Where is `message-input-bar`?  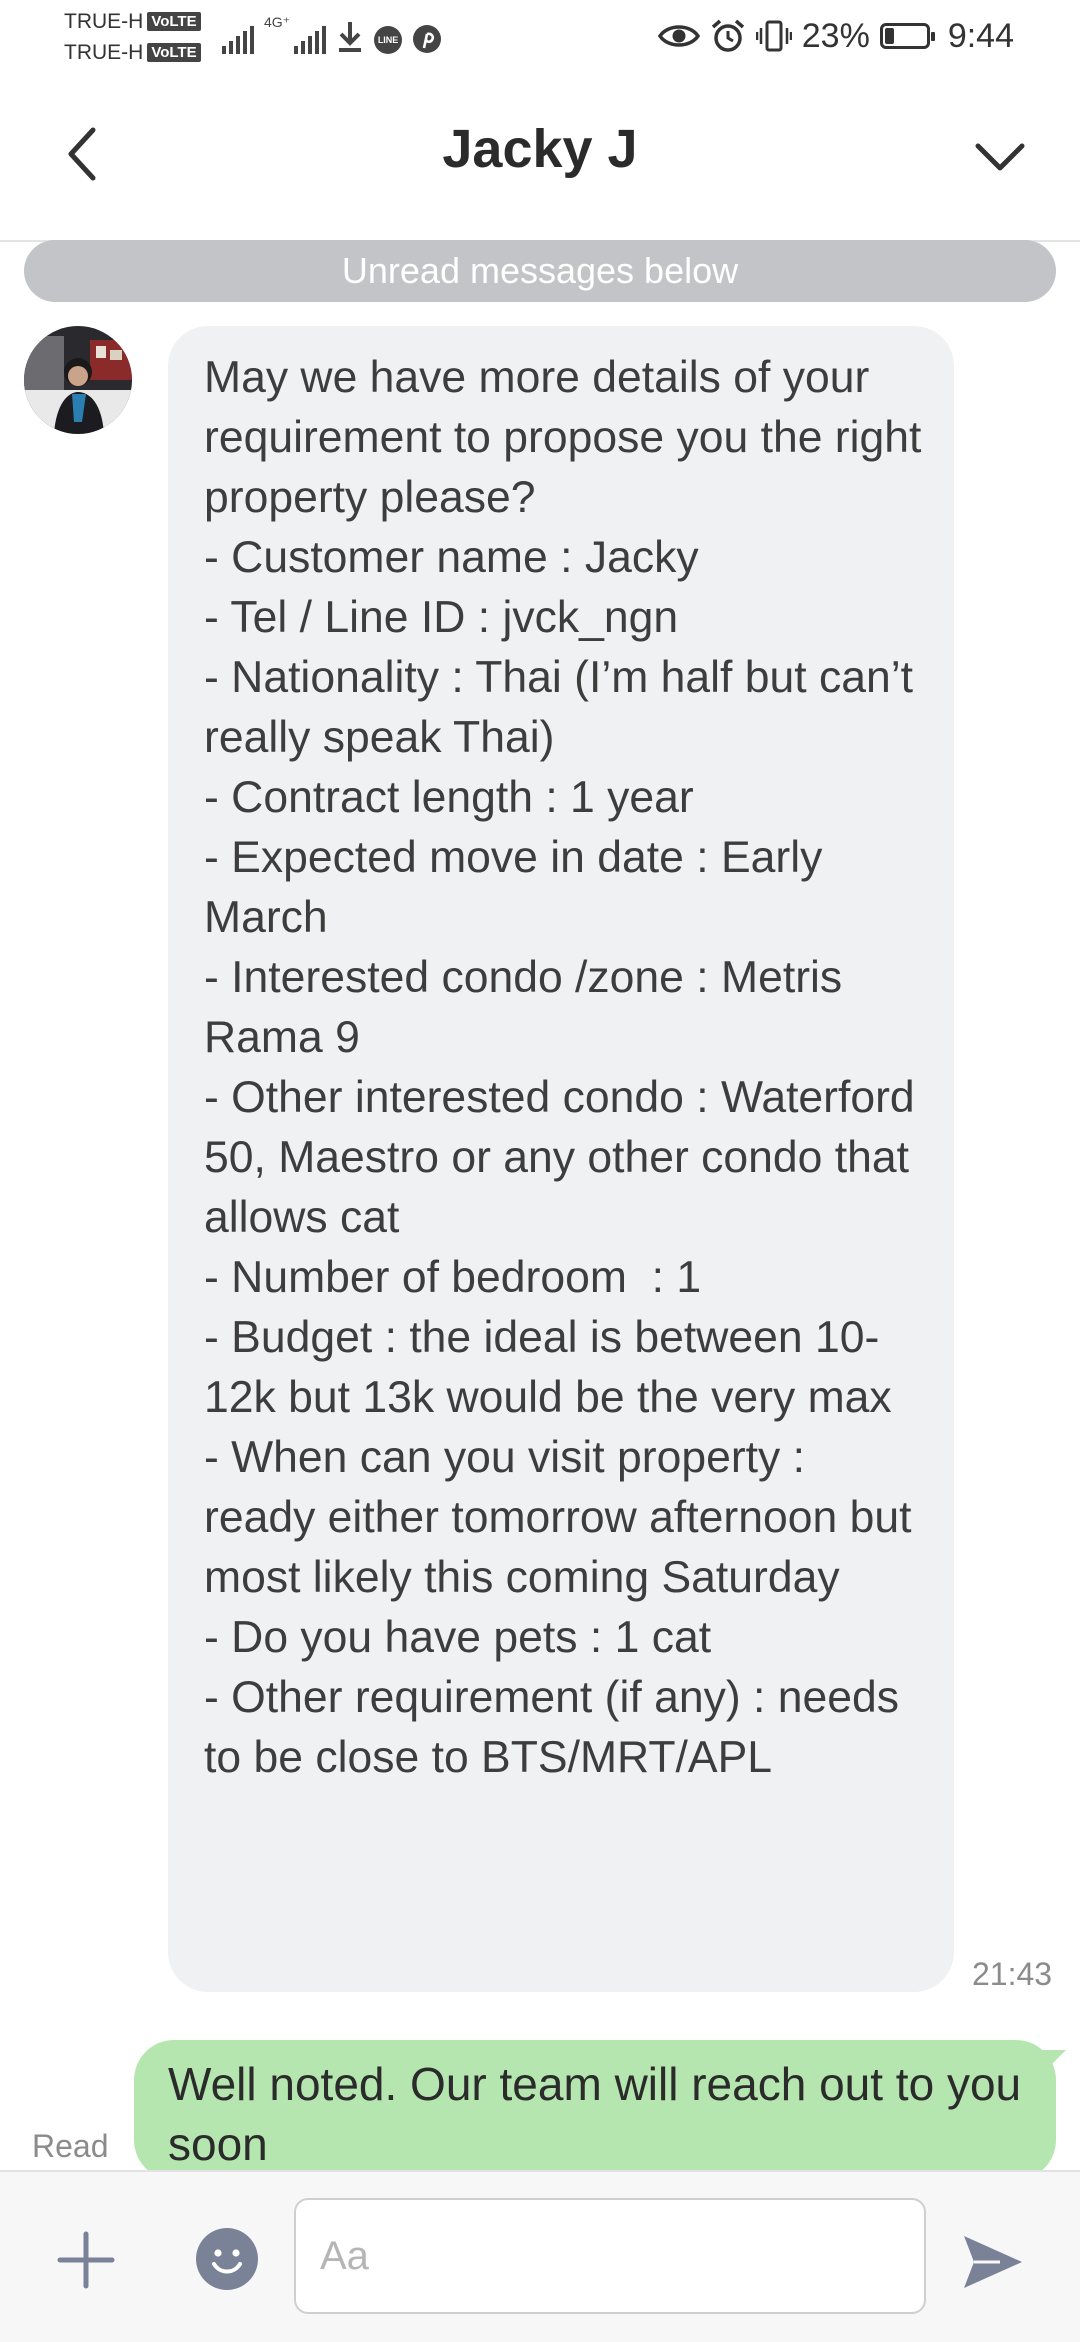 message-input-bar is located at coordinates (540, 2256).